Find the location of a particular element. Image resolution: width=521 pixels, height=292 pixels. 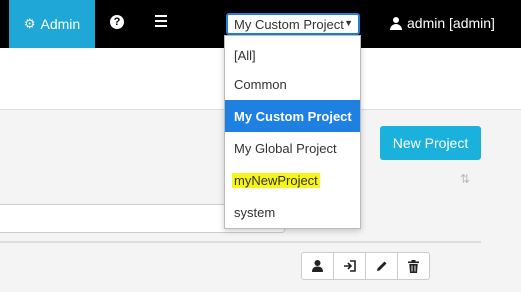

admin-tab-label: Admin is located at coordinates (60, 24).